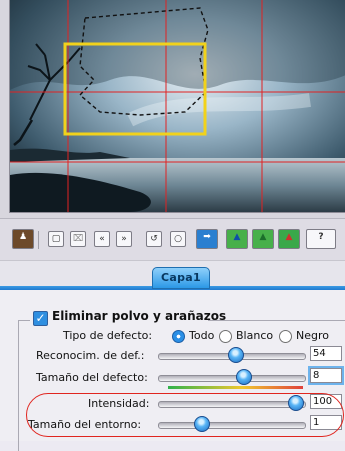 The width and height of the screenshot is (345, 451). I want to click on radio-blanco, so click(225, 336).